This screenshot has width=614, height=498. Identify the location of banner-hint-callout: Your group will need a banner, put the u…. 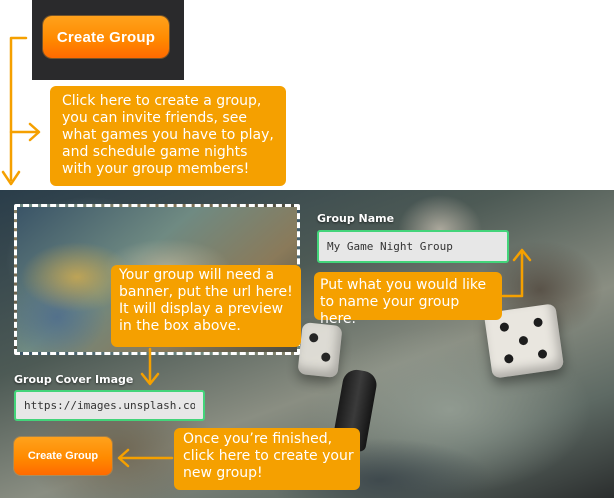
(206, 306).